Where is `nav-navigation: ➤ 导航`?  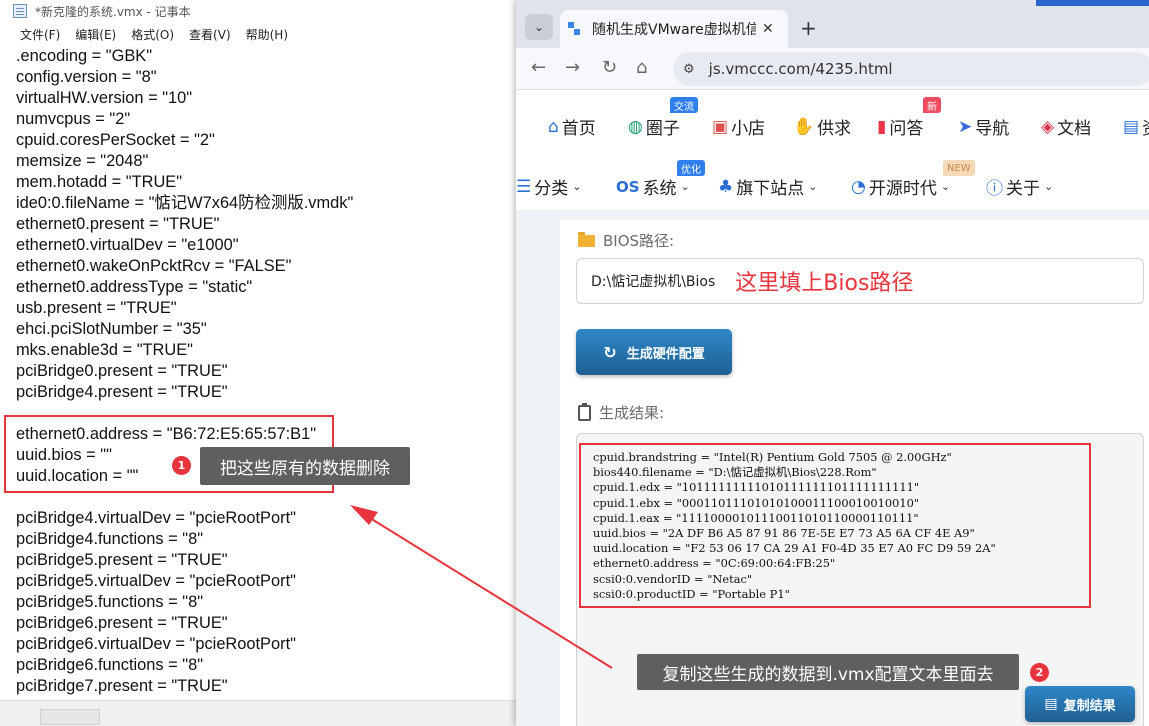
nav-navigation: ➤ 导航 is located at coordinates (984, 127).